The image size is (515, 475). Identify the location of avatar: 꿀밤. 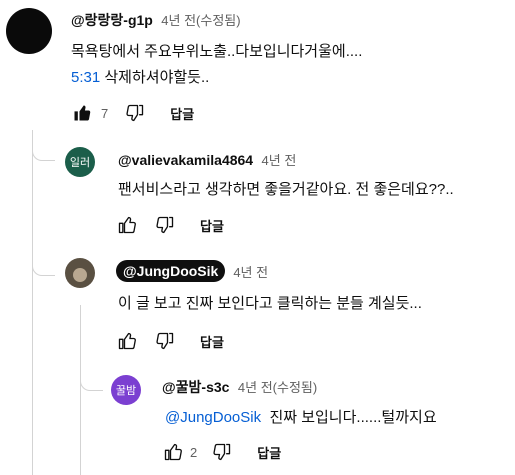
(126, 390).